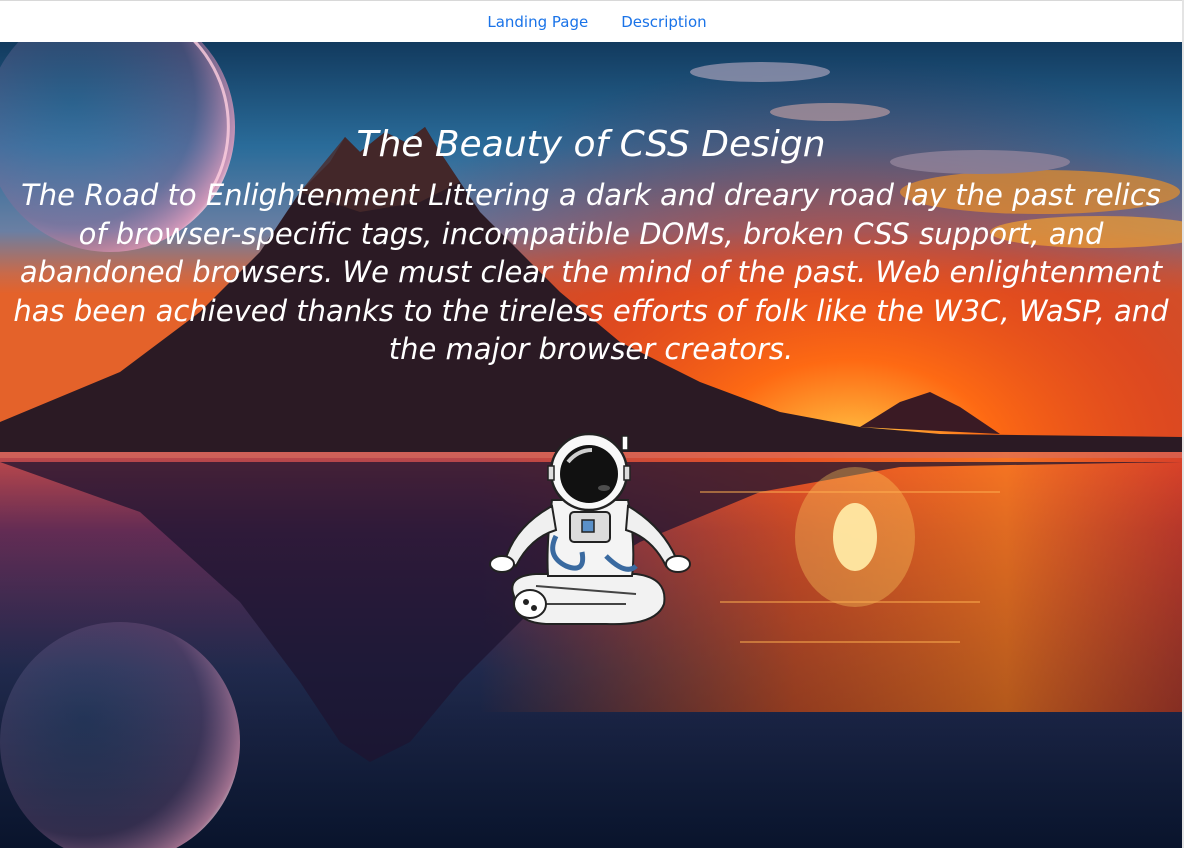 Image resolution: width=1184 pixels, height=848 pixels. I want to click on page-title: The Beauty of CSS Design, so click(591, 144).